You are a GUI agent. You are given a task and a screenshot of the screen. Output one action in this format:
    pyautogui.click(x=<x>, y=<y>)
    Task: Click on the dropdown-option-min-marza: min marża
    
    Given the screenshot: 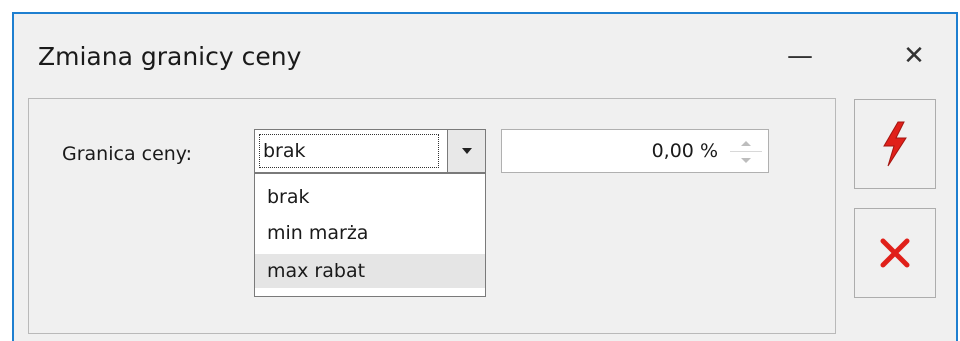 What is the action you would take?
    pyautogui.click(x=370, y=233)
    